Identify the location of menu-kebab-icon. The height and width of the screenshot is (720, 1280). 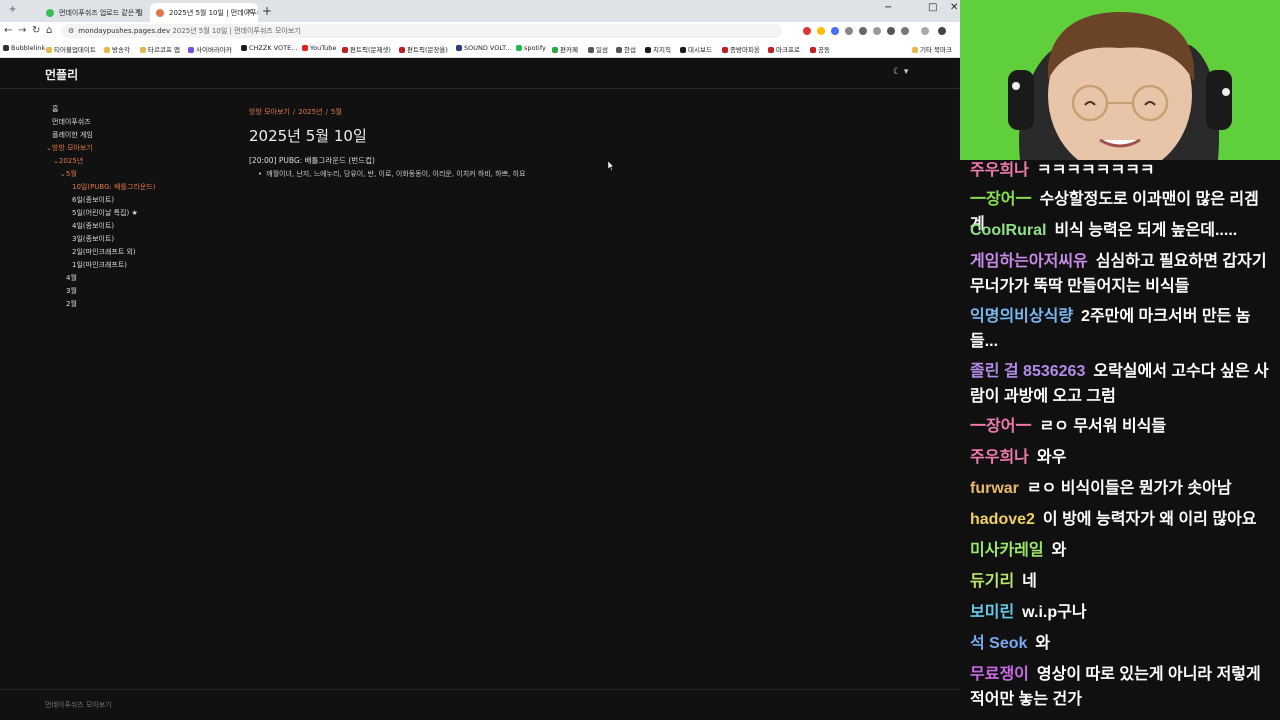
(942, 31).